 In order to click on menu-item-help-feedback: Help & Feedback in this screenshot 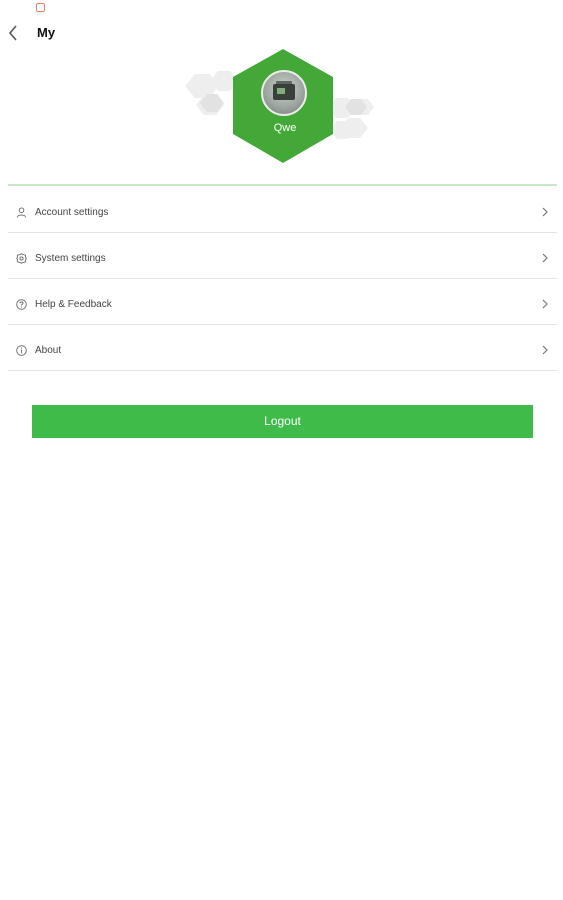, I will do `click(282, 302)`.